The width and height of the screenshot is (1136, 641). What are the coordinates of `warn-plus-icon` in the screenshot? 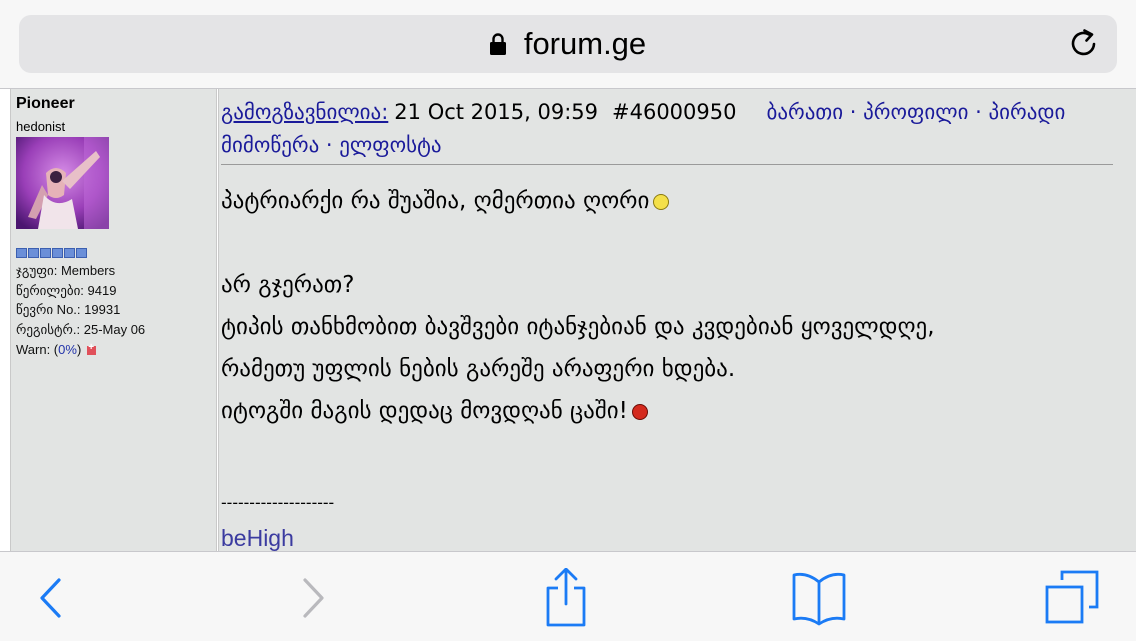 It's located at (92, 349).